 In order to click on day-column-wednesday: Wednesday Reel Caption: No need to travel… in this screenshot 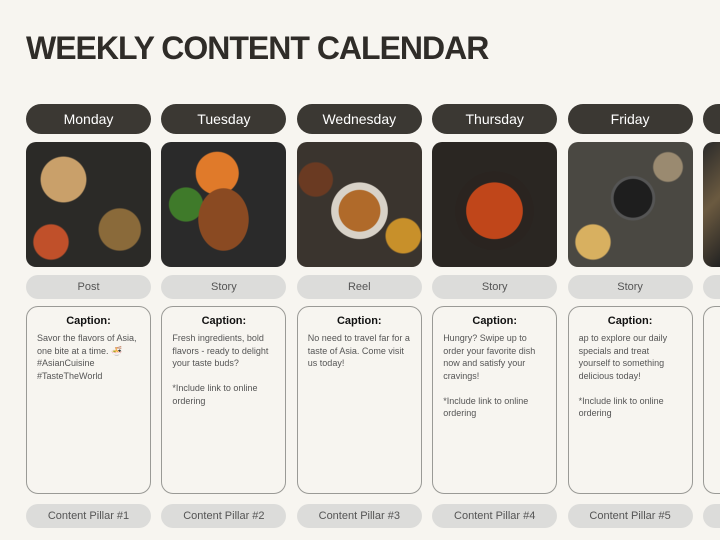, I will do `click(359, 316)`.